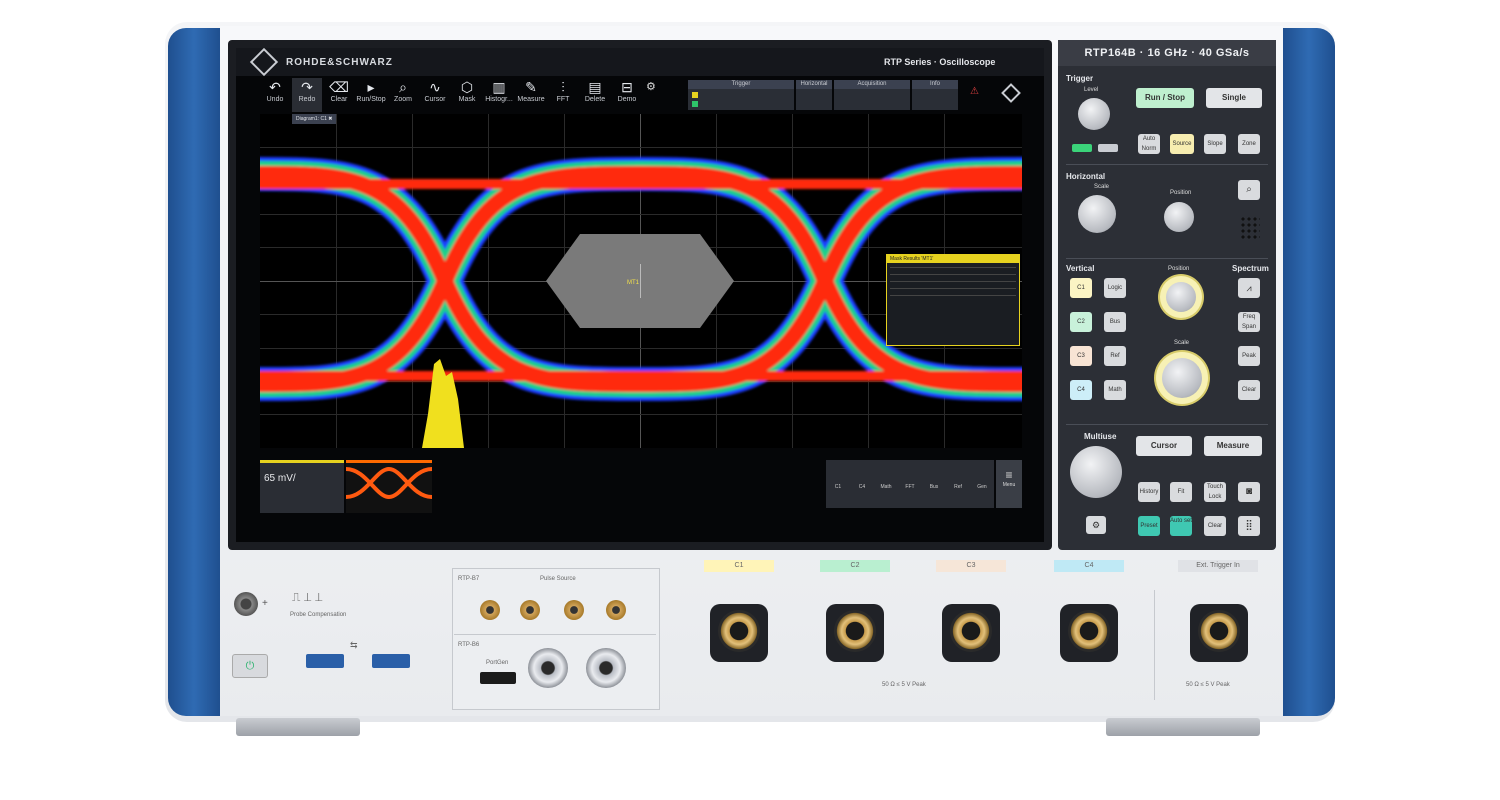 The width and height of the screenshot is (1500, 800). What do you see at coordinates (1181, 297) in the screenshot?
I see `vertical-position-knob` at bounding box center [1181, 297].